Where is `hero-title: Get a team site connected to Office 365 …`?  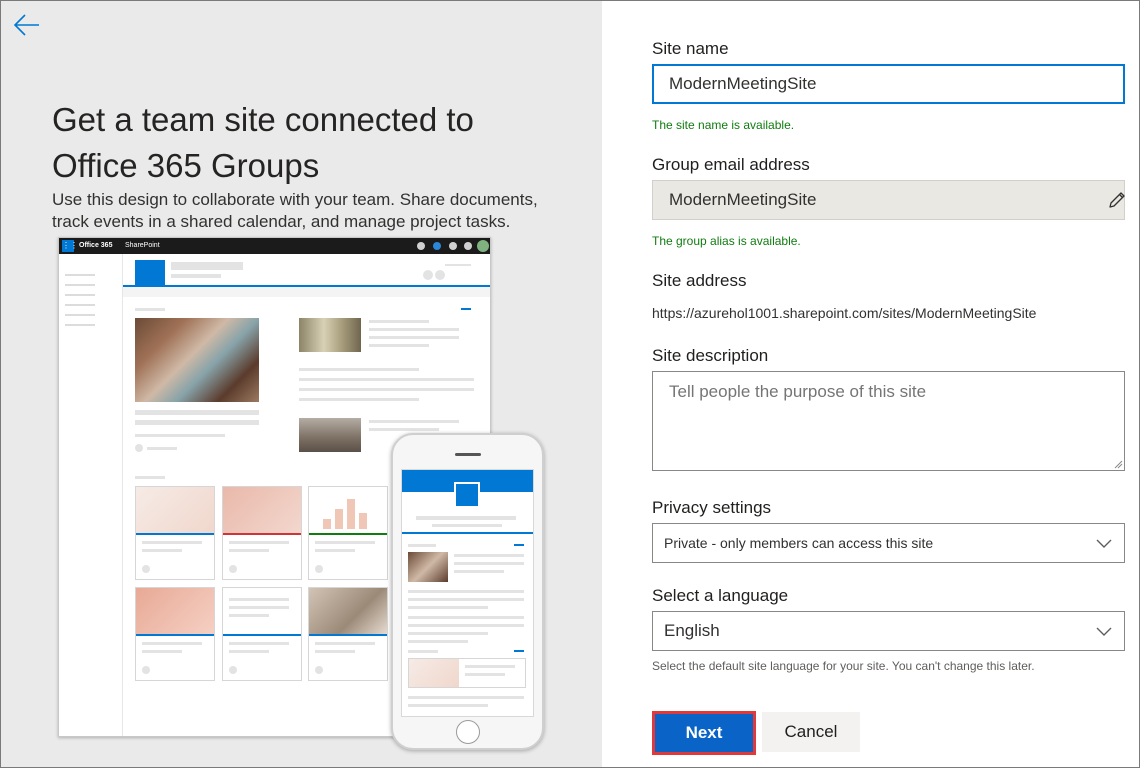
hero-title: Get a team site connected to Office 365 … is located at coordinates (312, 143).